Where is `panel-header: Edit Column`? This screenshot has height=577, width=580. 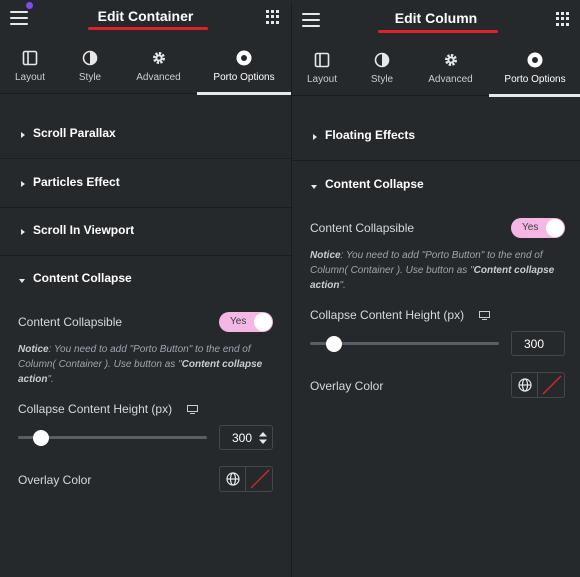 panel-header: Edit Column is located at coordinates (436, 21).